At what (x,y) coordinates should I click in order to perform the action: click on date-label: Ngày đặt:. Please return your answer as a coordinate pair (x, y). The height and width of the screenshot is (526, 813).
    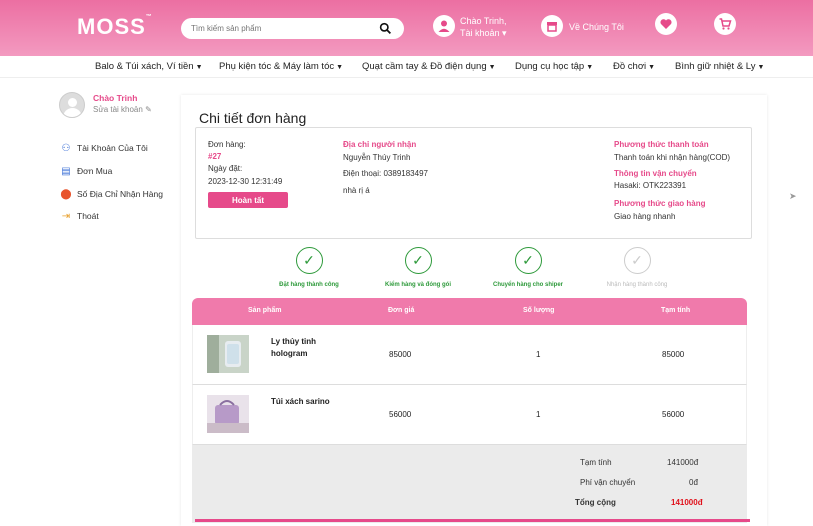
    Looking at the image, I should click on (225, 168).